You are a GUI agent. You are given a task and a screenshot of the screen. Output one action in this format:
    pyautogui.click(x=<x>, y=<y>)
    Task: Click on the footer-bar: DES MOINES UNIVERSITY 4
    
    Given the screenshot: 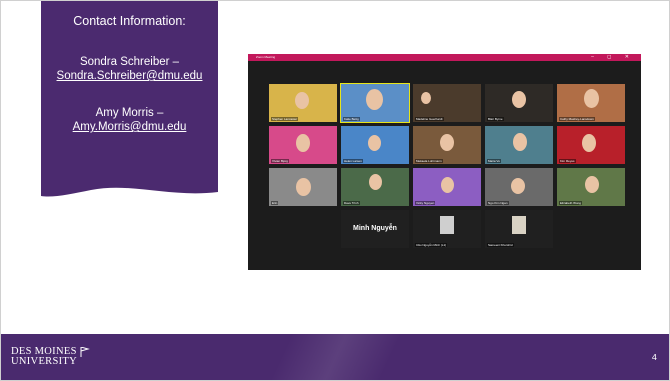 What is the action you would take?
    pyautogui.click(x=335, y=357)
    